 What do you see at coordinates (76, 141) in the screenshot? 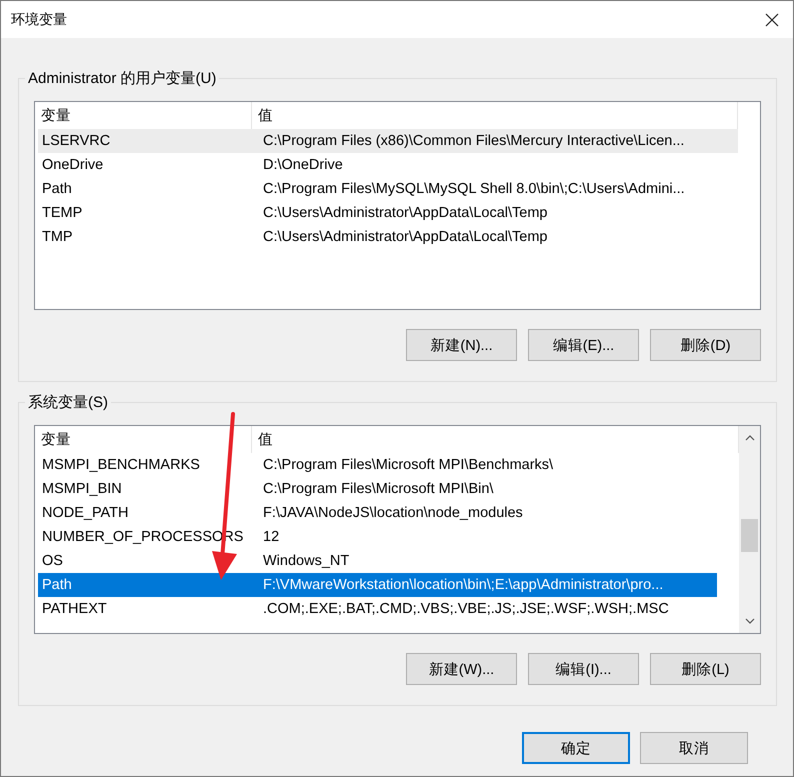
I see `table-cell-text: LSERVRC` at bounding box center [76, 141].